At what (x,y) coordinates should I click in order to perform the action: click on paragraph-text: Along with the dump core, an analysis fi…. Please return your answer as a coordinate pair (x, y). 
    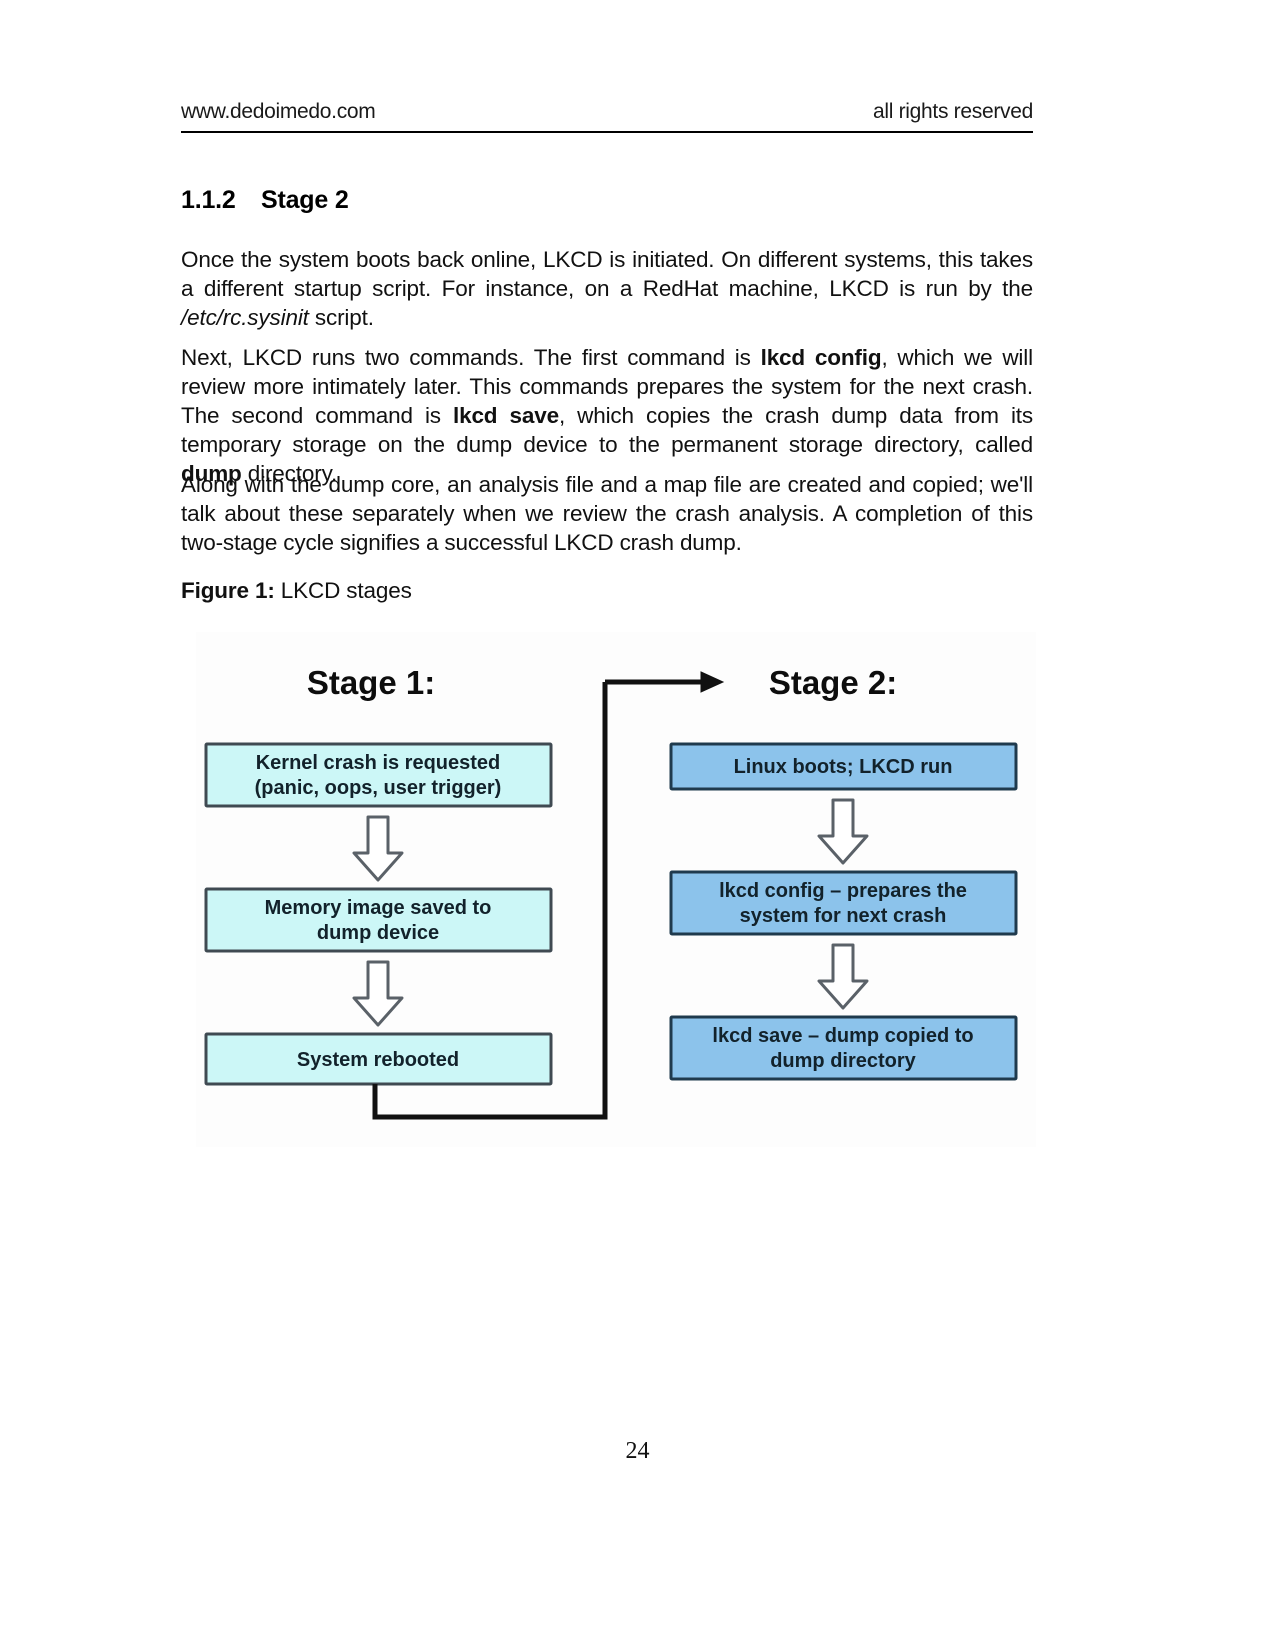
    Looking at the image, I should click on (607, 513).